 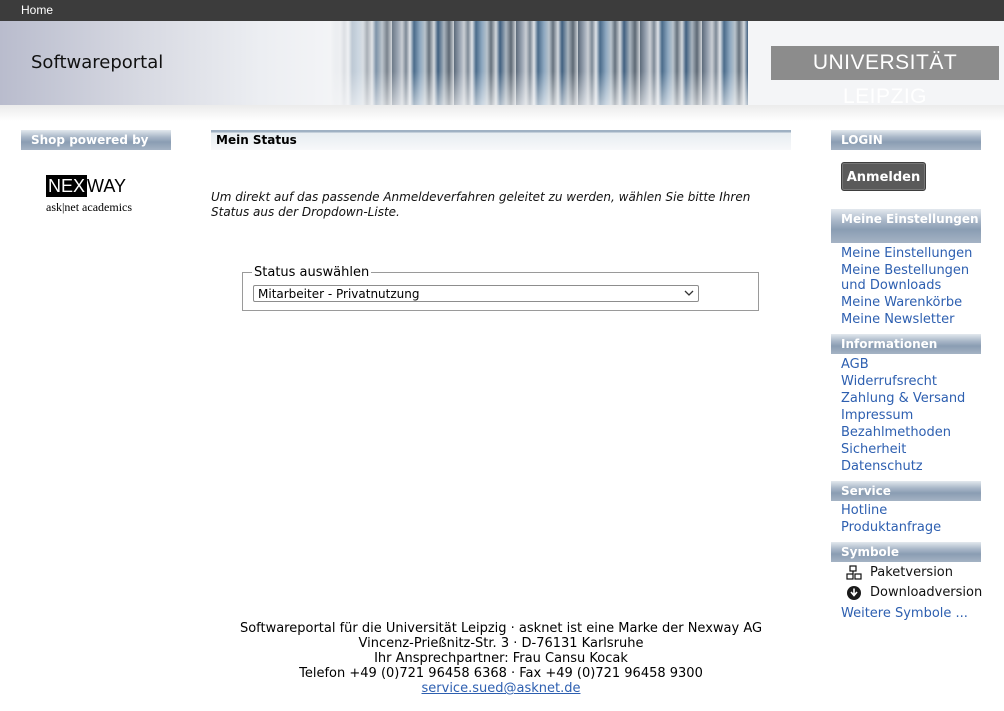 I want to click on sidebar-link-widerrufsrecht: Widerrufsrecht, so click(x=889, y=381).